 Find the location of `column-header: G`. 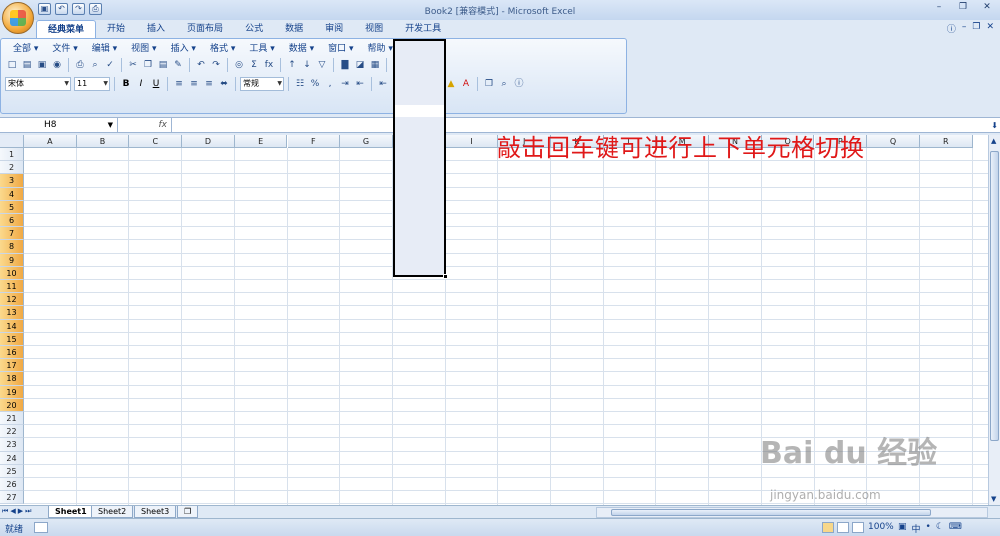

column-header: G is located at coordinates (366, 141).